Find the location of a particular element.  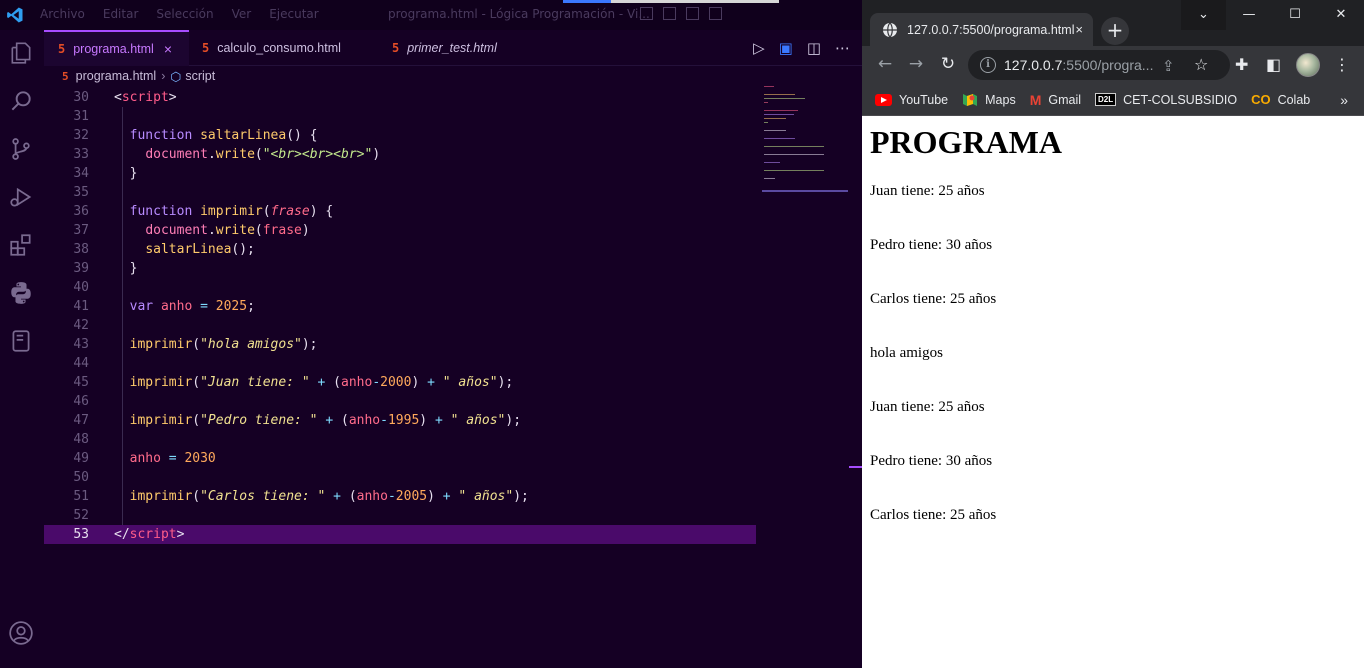

explorer-icon is located at coordinates (21, 53).